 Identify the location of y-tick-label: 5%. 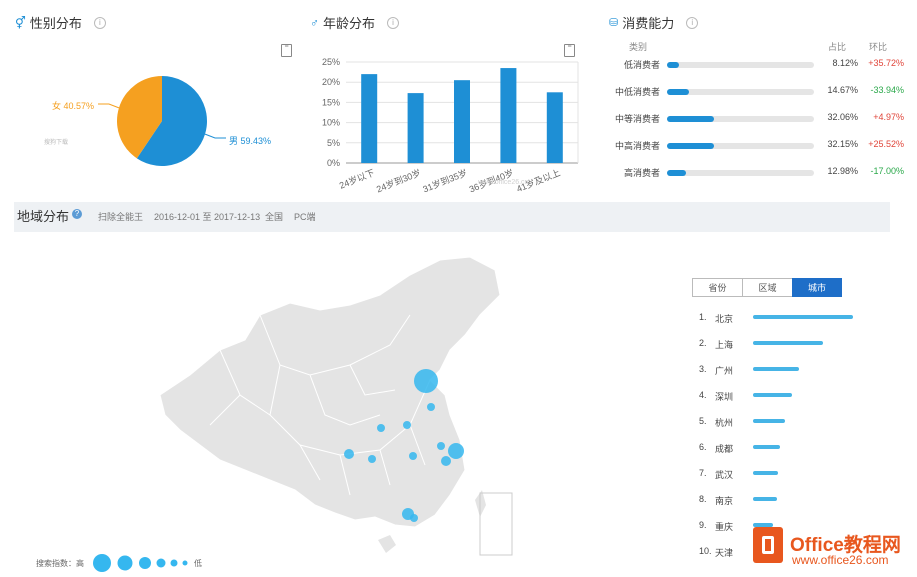
(333, 143).